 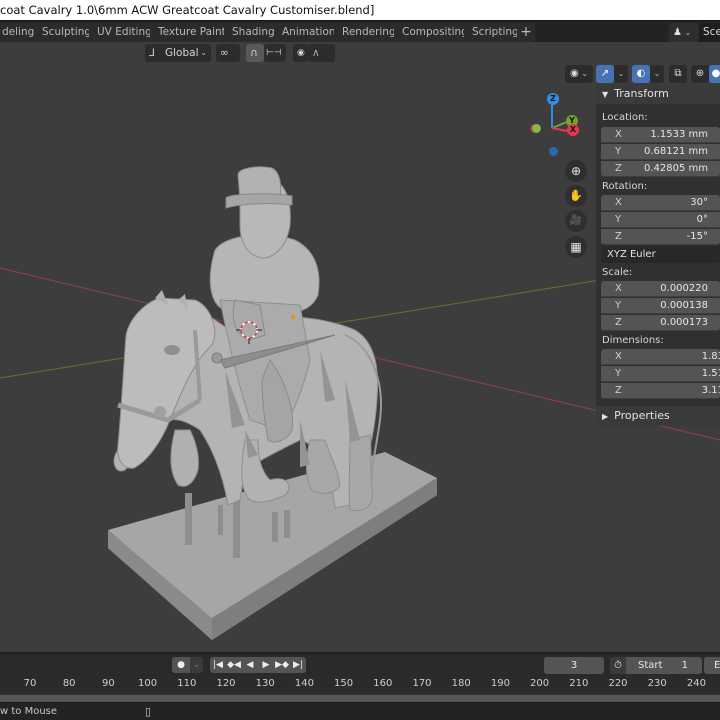 I want to click on play-reverse-icon: ◀, so click(x=250, y=665).